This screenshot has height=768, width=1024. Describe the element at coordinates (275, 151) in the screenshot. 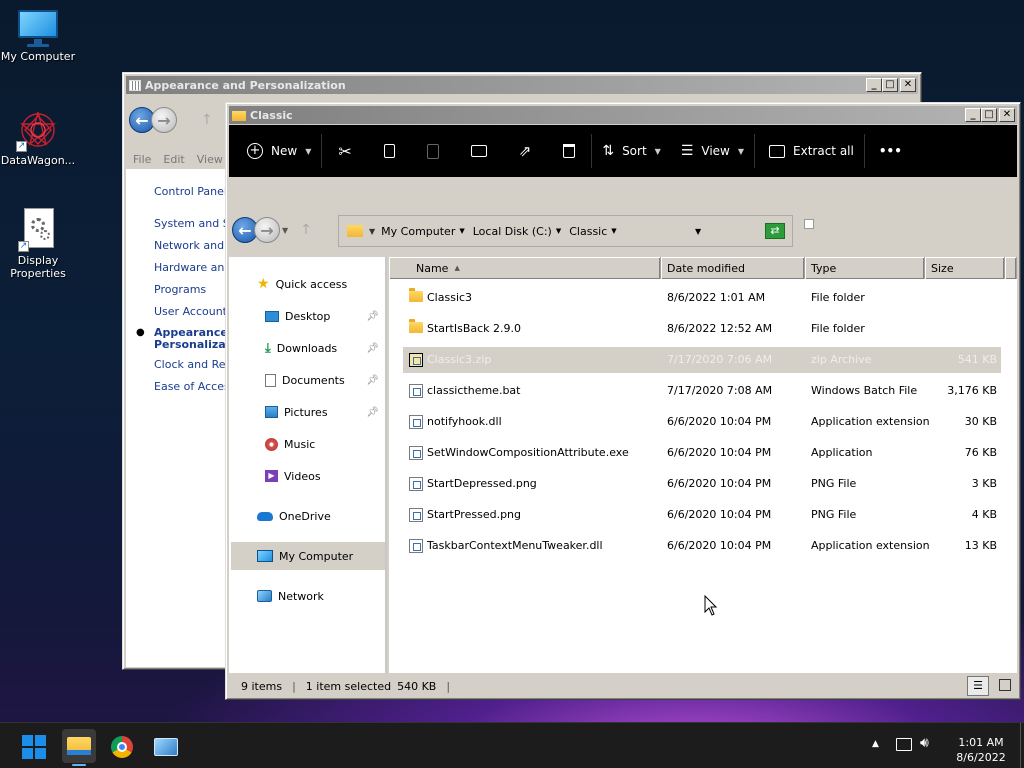

I see `new-button: + New ▼` at that location.